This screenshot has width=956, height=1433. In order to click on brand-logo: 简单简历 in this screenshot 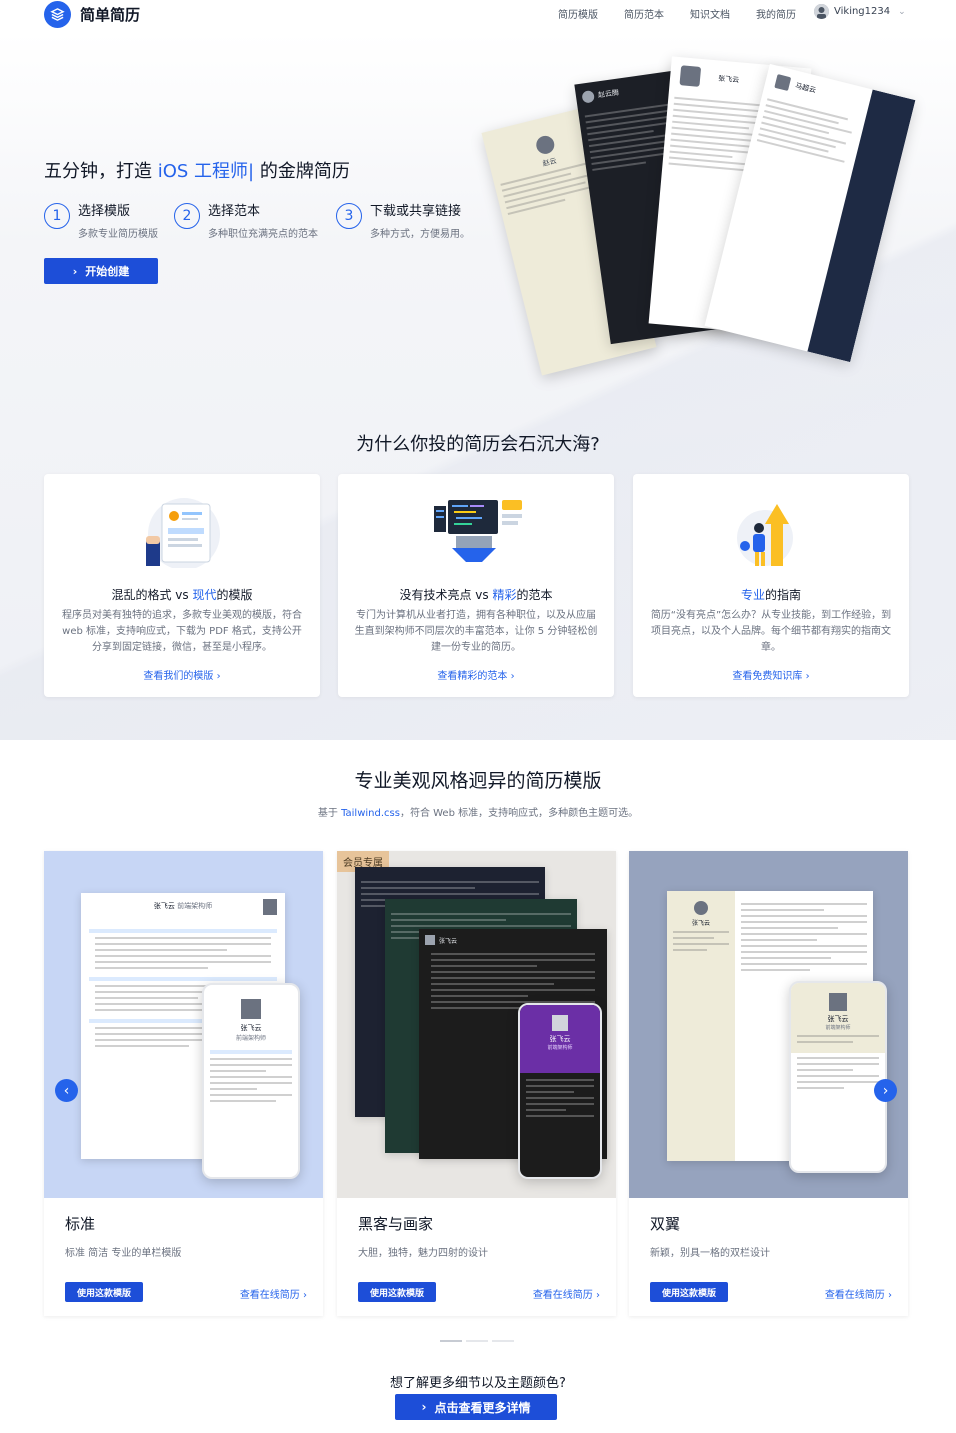, I will do `click(92, 14)`.